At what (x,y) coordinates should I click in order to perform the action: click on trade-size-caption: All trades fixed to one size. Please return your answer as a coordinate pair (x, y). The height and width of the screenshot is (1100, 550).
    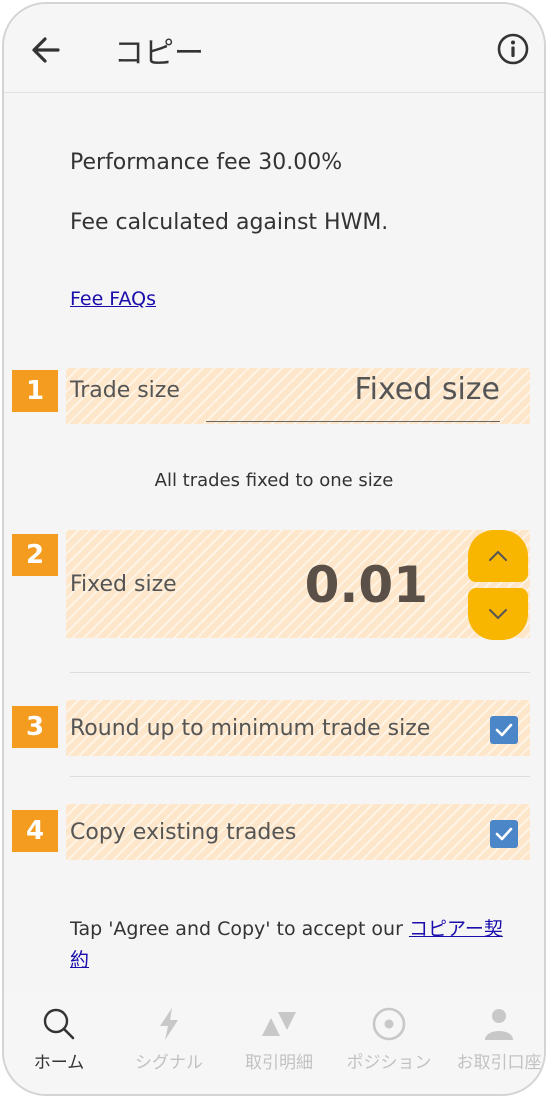
    Looking at the image, I should click on (274, 480).